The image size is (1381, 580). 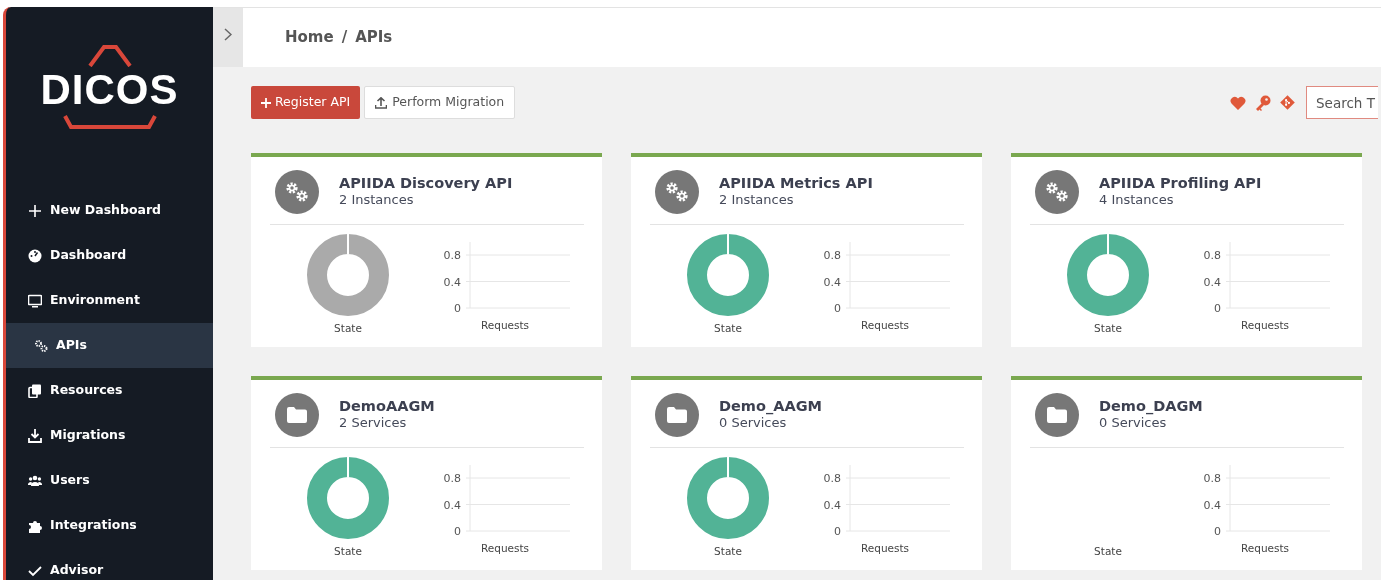 I want to click on sidebar-item: APIs, so click(x=108, y=345).